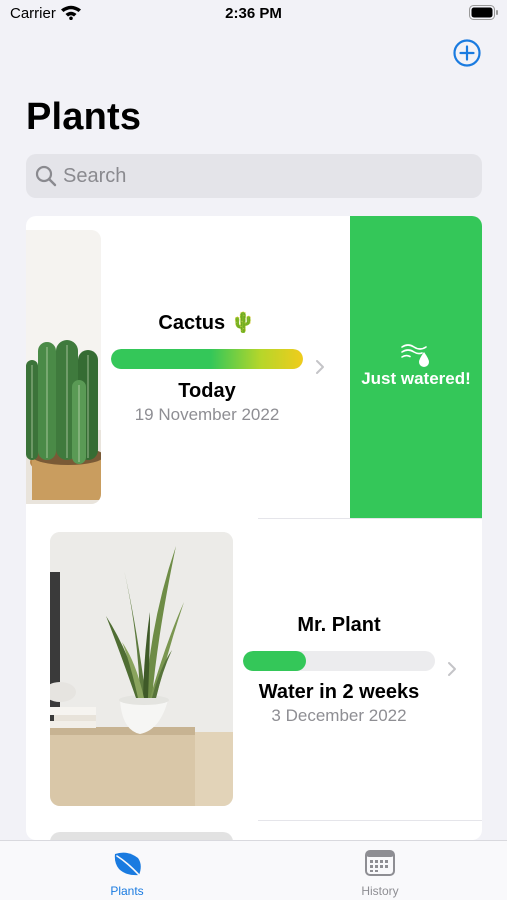  I want to click on watering-date: 3 December 2022, so click(339, 715).